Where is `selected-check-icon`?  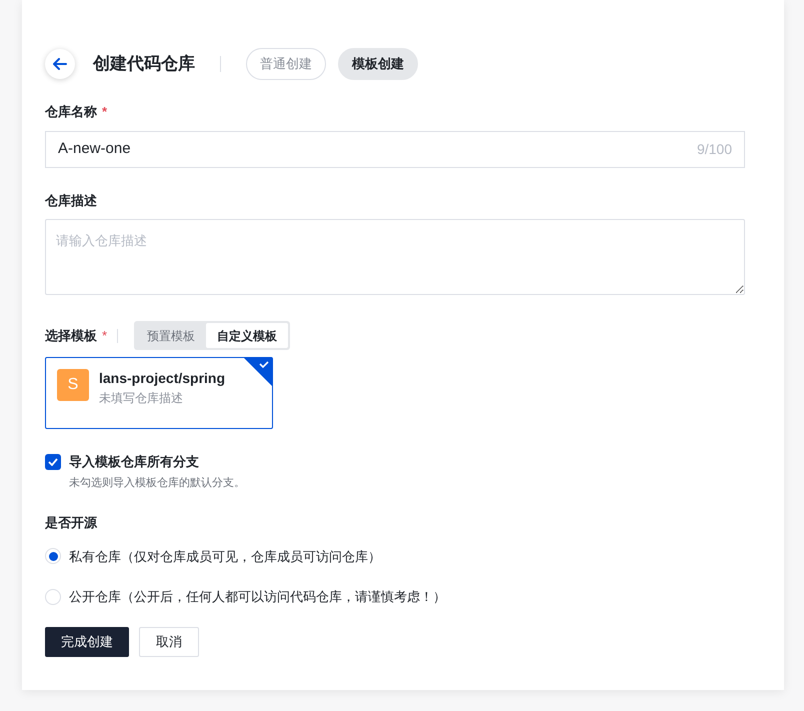
selected-check-icon is located at coordinates (258, 372).